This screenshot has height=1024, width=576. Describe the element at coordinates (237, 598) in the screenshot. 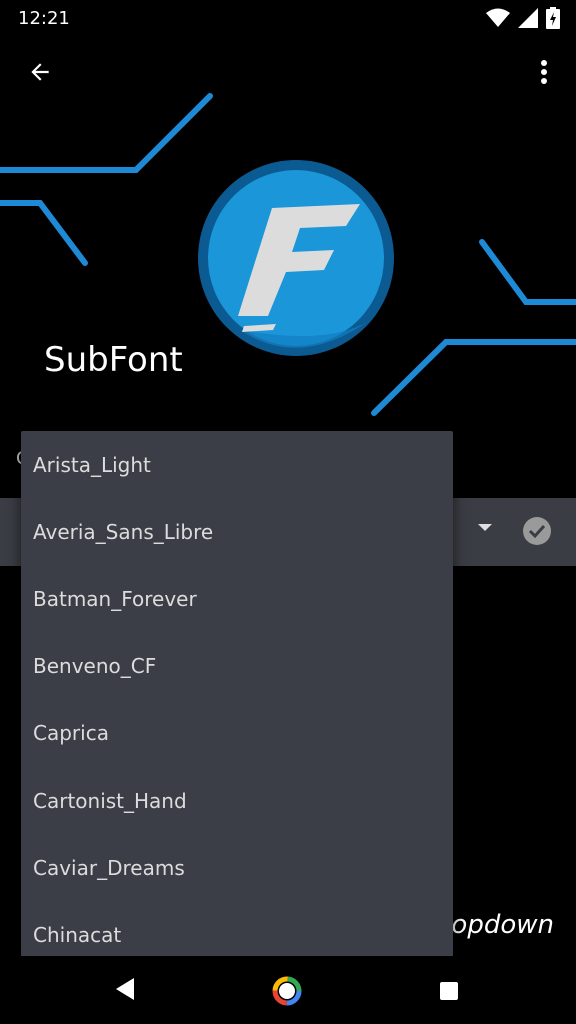

I see `dropdown-item: Batman_Forever` at that location.